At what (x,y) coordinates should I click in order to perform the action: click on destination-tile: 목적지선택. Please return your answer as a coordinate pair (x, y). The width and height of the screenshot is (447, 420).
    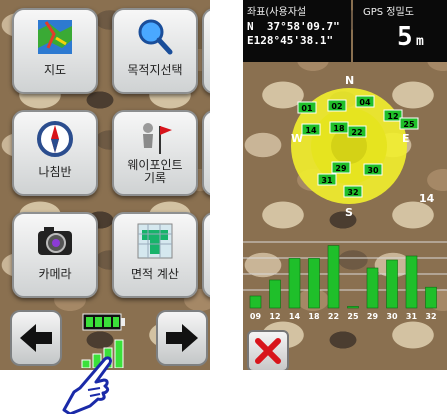
    Looking at the image, I should click on (155, 51).